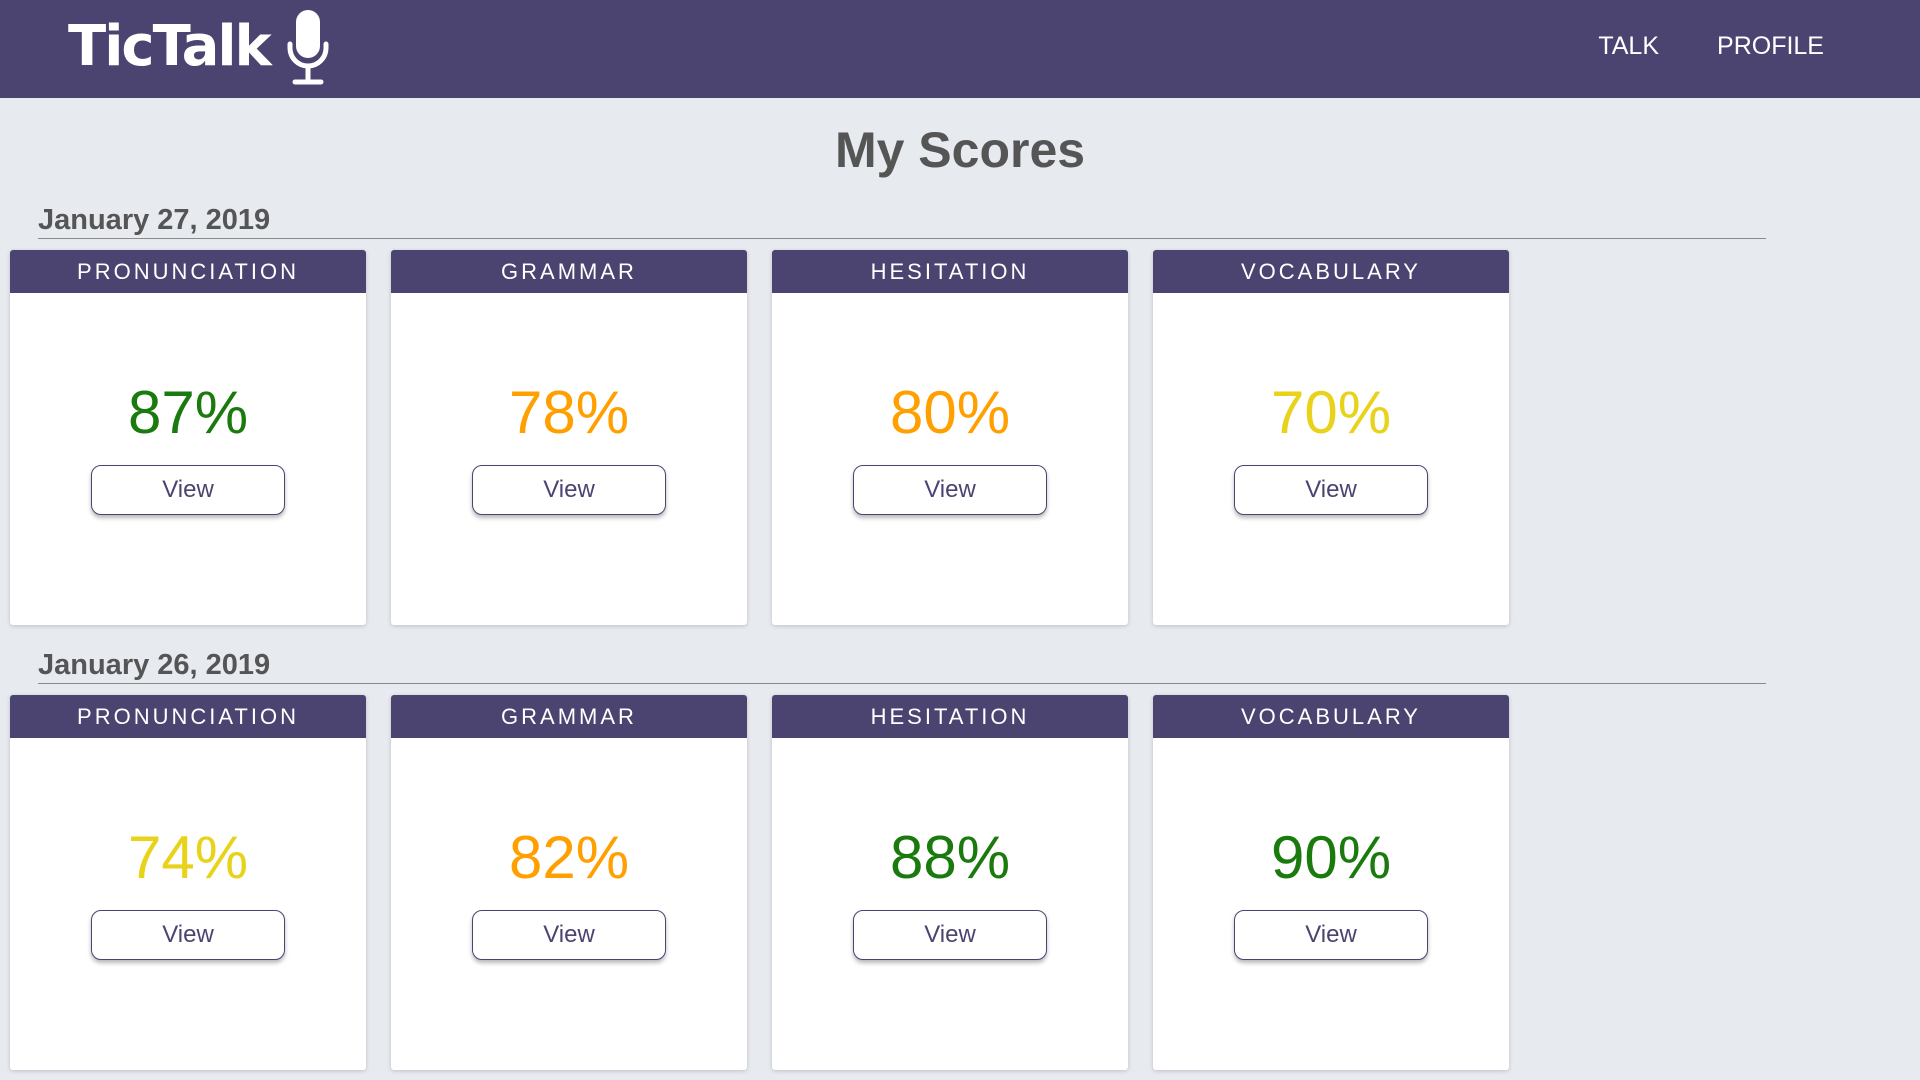 The width and height of the screenshot is (1920, 1080). I want to click on logo-text: TicTalk, so click(170, 46).